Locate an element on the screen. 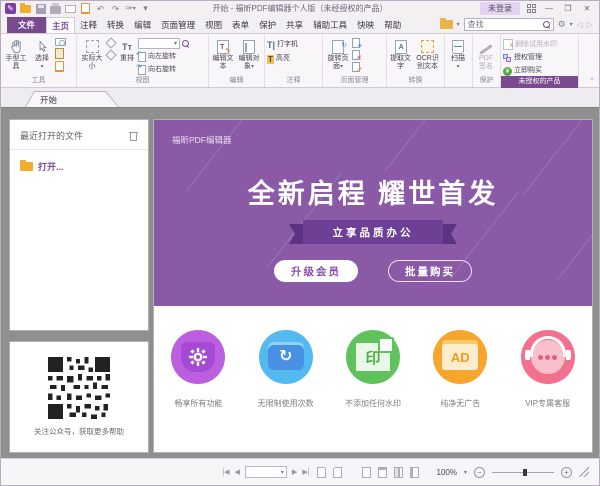  first-page-icon: |◀ is located at coordinates (225, 472).